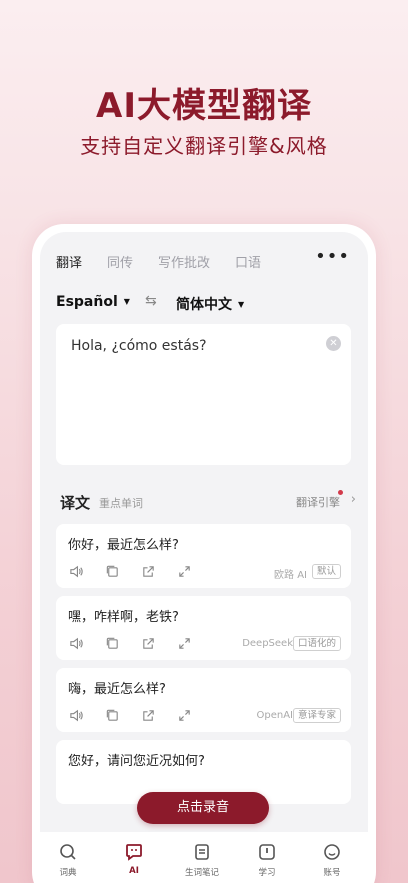 This screenshot has height=883, width=408. Describe the element at coordinates (332, 256) in the screenshot. I see `more-dots-icon: •••` at that location.